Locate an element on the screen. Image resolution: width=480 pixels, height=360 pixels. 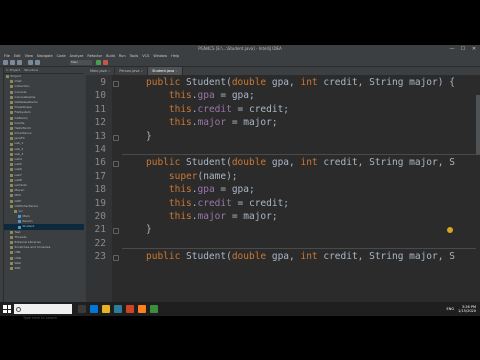
sync-icon is located at coordinates (19, 62).